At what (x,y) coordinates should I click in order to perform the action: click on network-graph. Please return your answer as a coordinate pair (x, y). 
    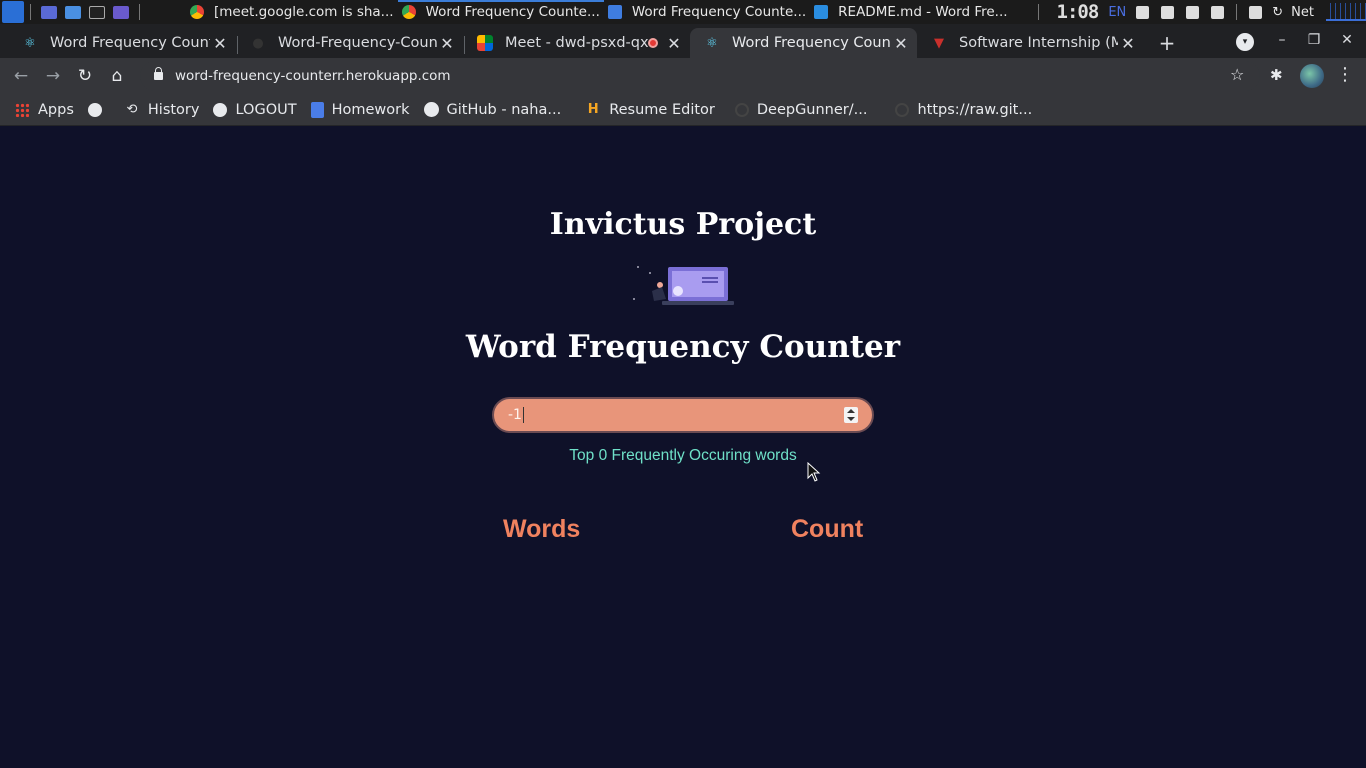
    Looking at the image, I should click on (1346, 12).